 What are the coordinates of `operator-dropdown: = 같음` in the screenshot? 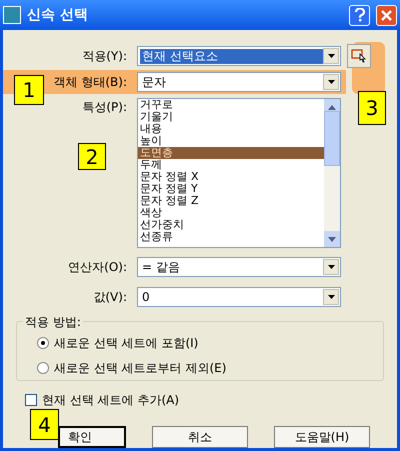 It's located at (239, 267).